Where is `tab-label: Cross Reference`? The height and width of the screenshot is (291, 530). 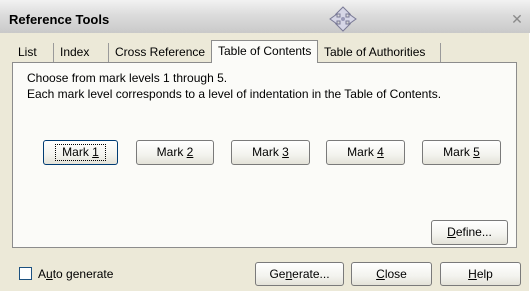
tab-label: Cross Reference is located at coordinates (160, 52).